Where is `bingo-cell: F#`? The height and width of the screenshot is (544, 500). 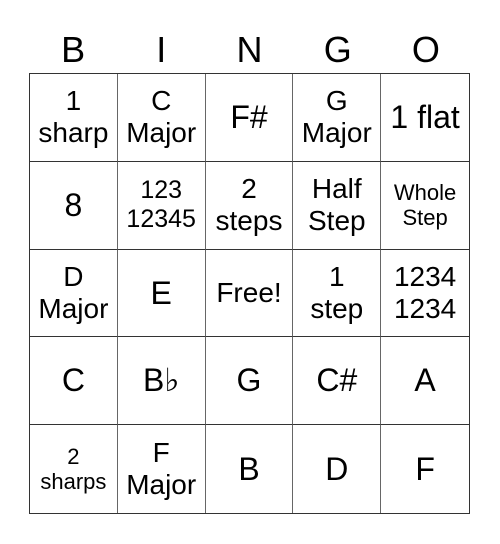
bingo-cell: F# is located at coordinates (249, 118).